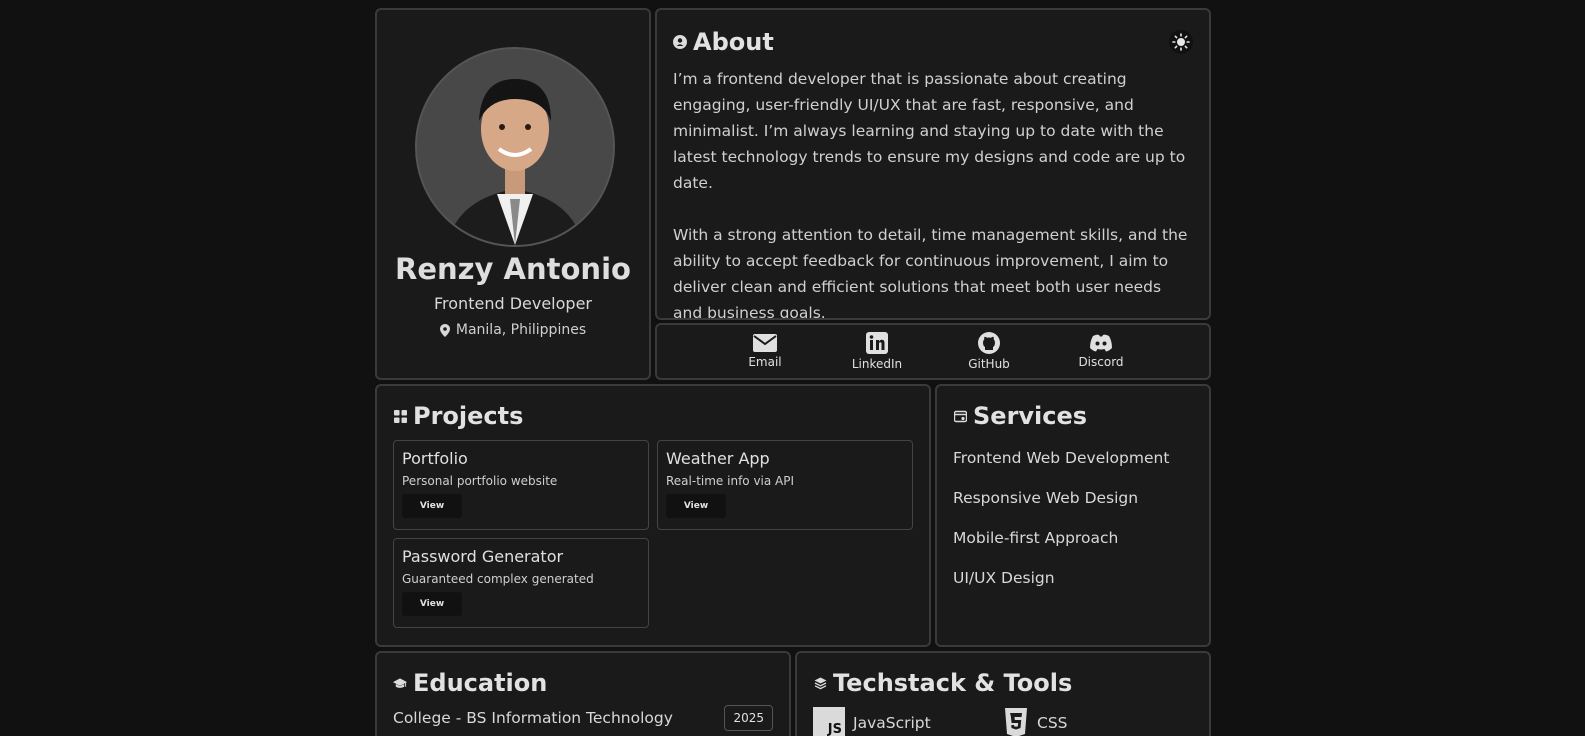 The image size is (1585, 736). I want to click on tech-label: CSS, so click(1052, 723).